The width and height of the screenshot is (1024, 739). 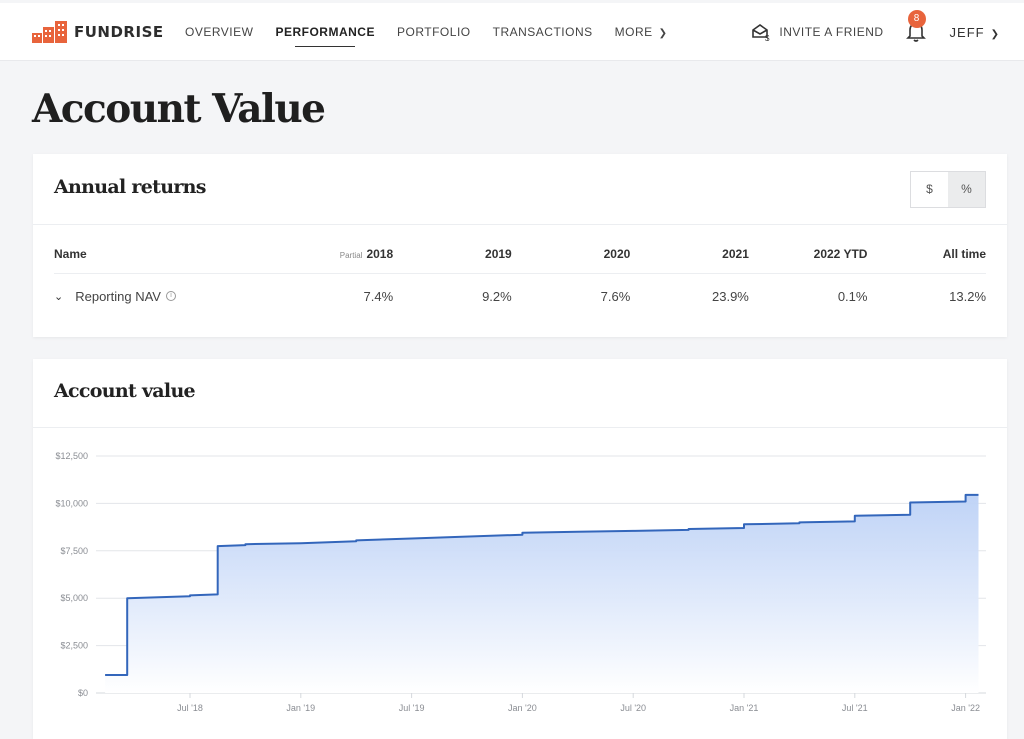 What do you see at coordinates (190, 708) in the screenshot?
I see `x-tick-label: Jul '18` at bounding box center [190, 708].